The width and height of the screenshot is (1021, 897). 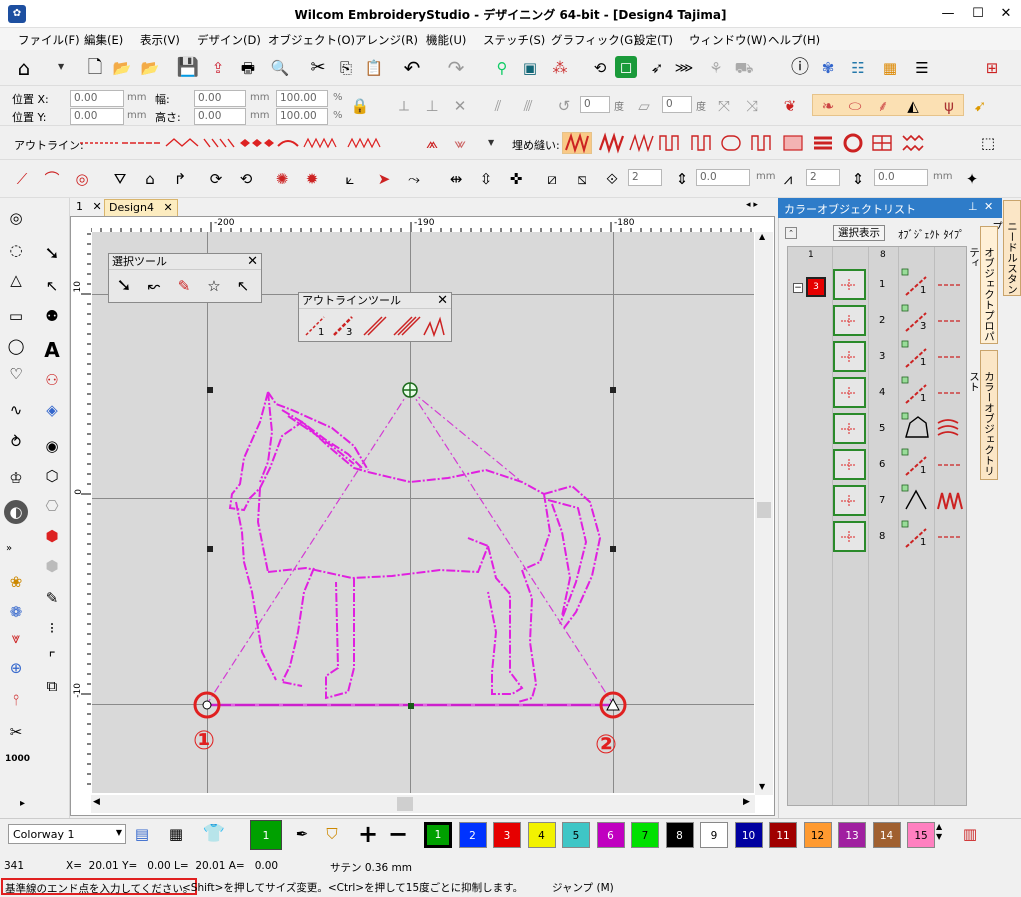 What do you see at coordinates (52, 179) in the screenshot?
I see `curve-reshape-icon: ⌒` at bounding box center [52, 179].